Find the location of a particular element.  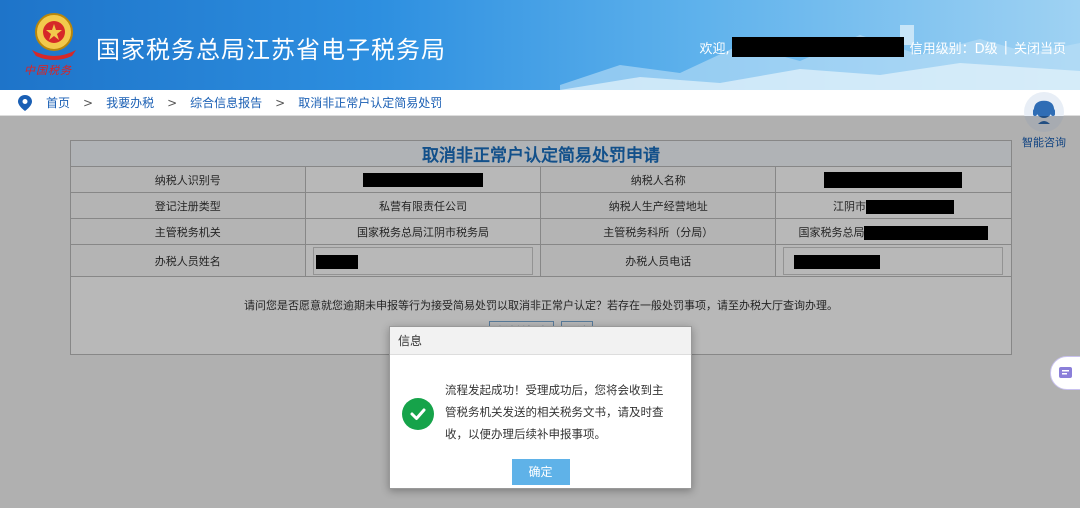

china-tax-logo: 中国税务 is located at coordinates (48, 70).